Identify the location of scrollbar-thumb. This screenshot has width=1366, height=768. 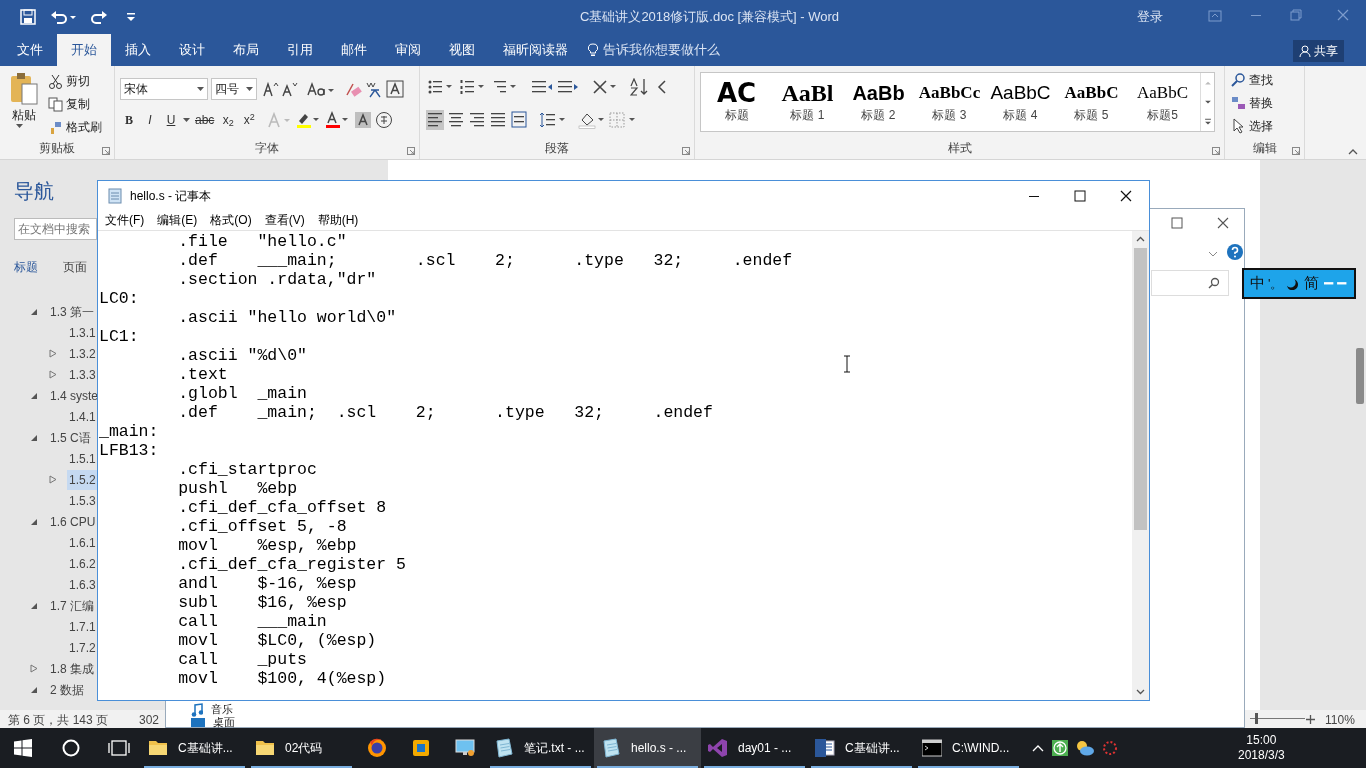
(1140, 389).